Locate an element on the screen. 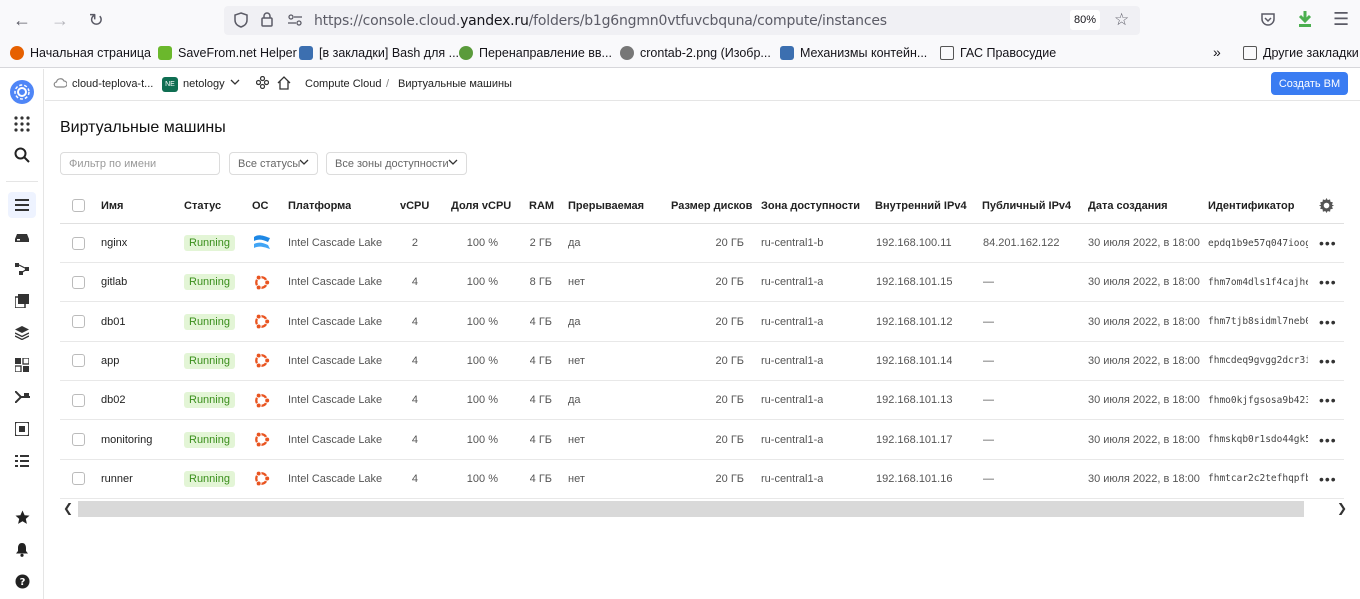 This screenshot has width=1360, height=599. gpu-clusters-icon is located at coordinates (22, 397).